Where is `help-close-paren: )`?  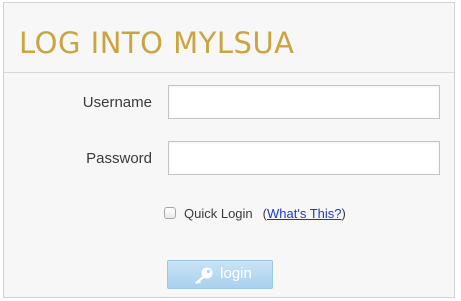 help-close-paren: ) is located at coordinates (343, 213).